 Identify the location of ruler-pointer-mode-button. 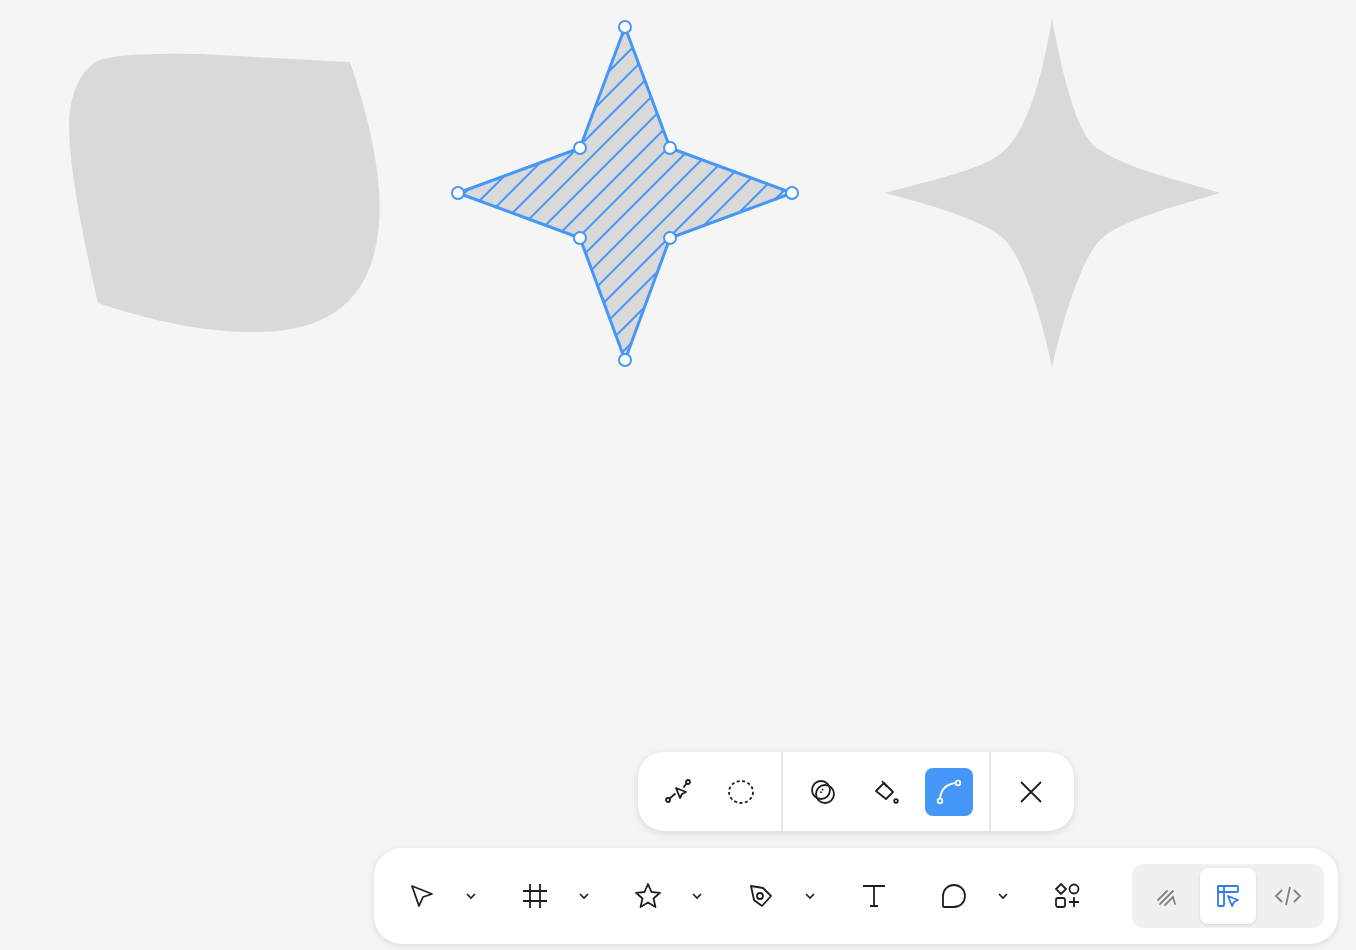
(1228, 896).